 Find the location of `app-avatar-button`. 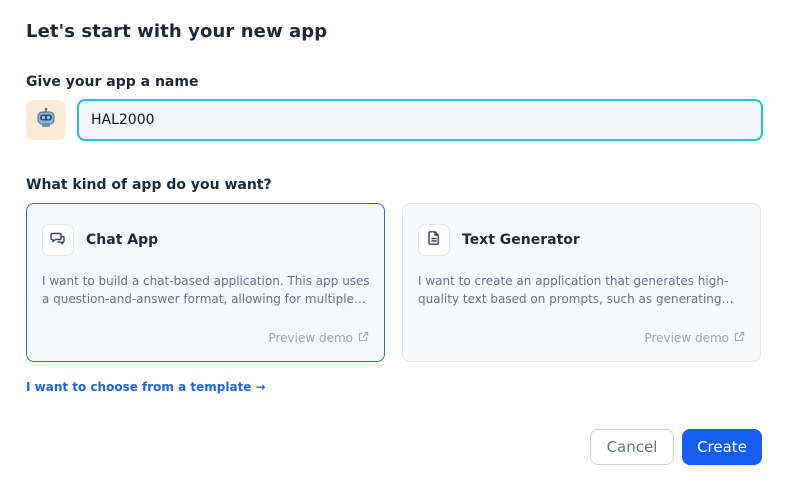

app-avatar-button is located at coordinates (46, 120).